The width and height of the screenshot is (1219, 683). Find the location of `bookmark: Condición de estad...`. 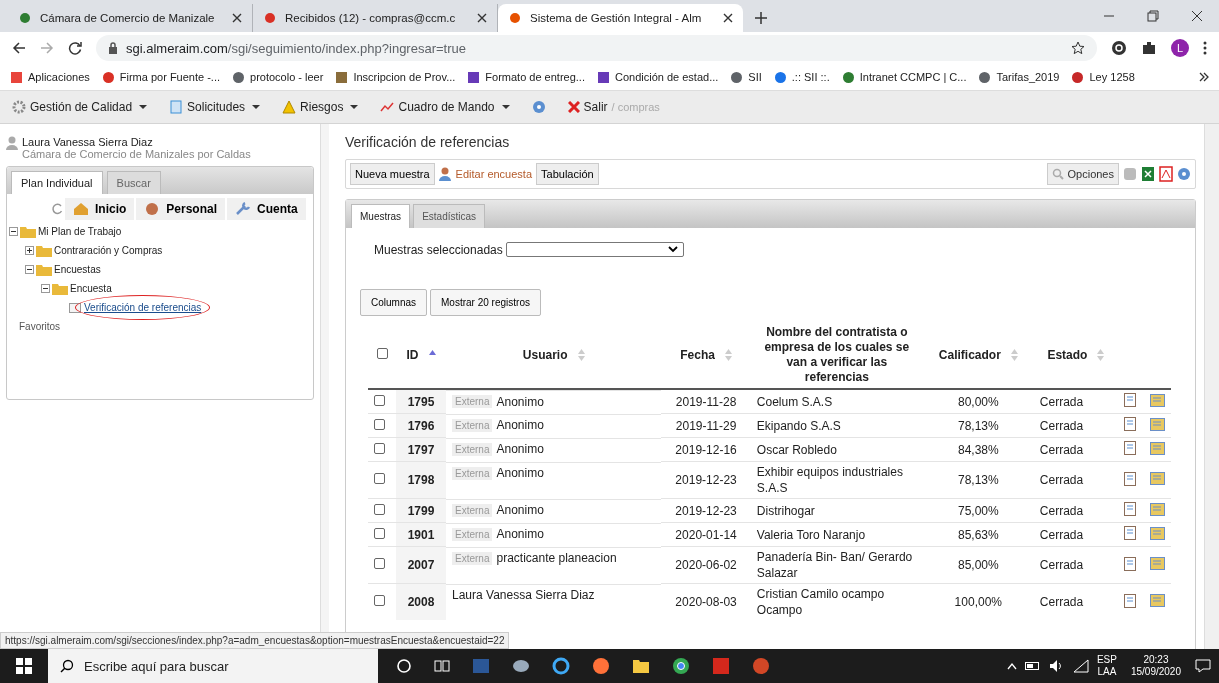

bookmark: Condición de estad... is located at coordinates (658, 77).